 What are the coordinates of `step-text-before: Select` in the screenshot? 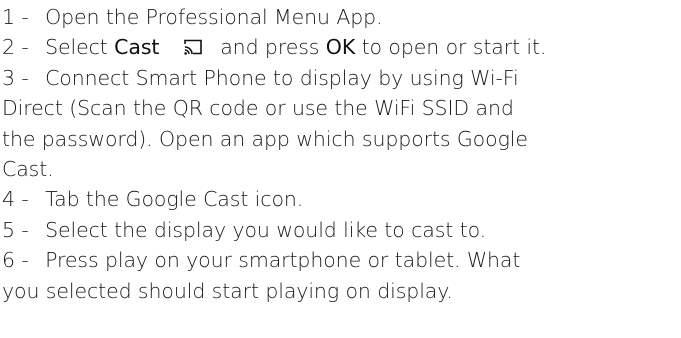 It's located at (76, 47).